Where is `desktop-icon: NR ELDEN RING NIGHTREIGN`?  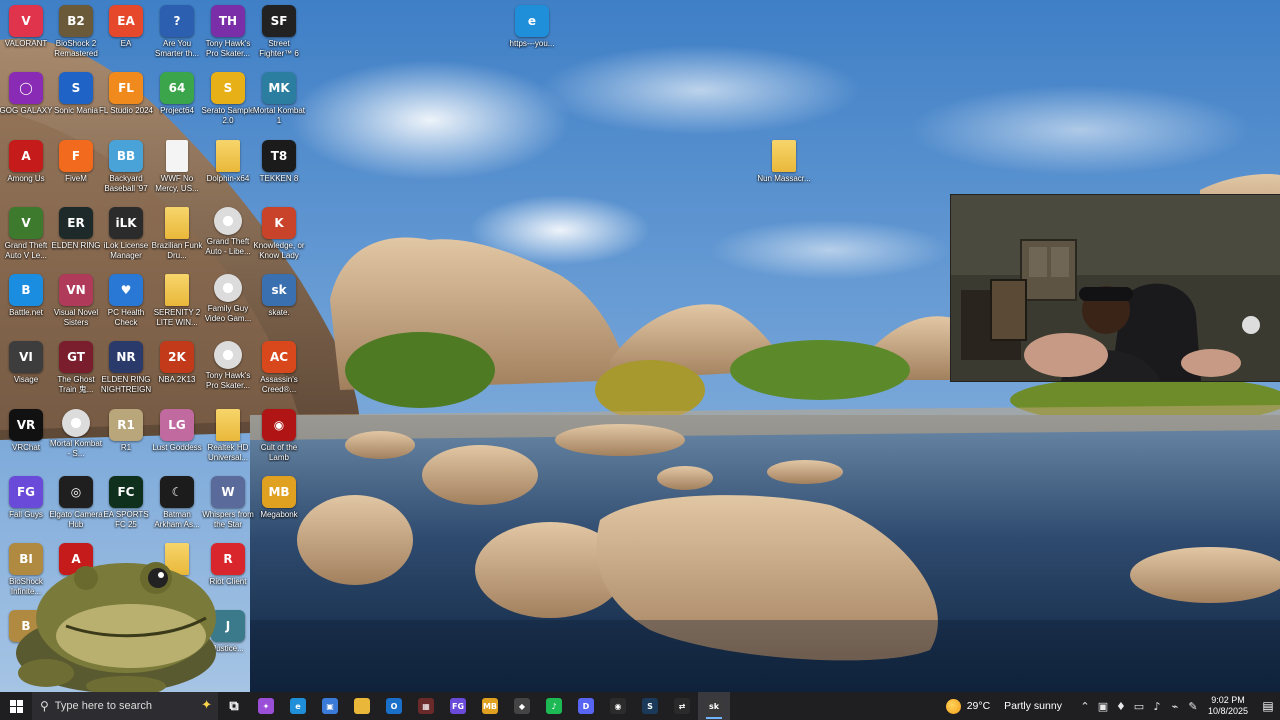
desktop-icon: NR ELDEN RING NIGHTREIGN is located at coordinates (126, 367).